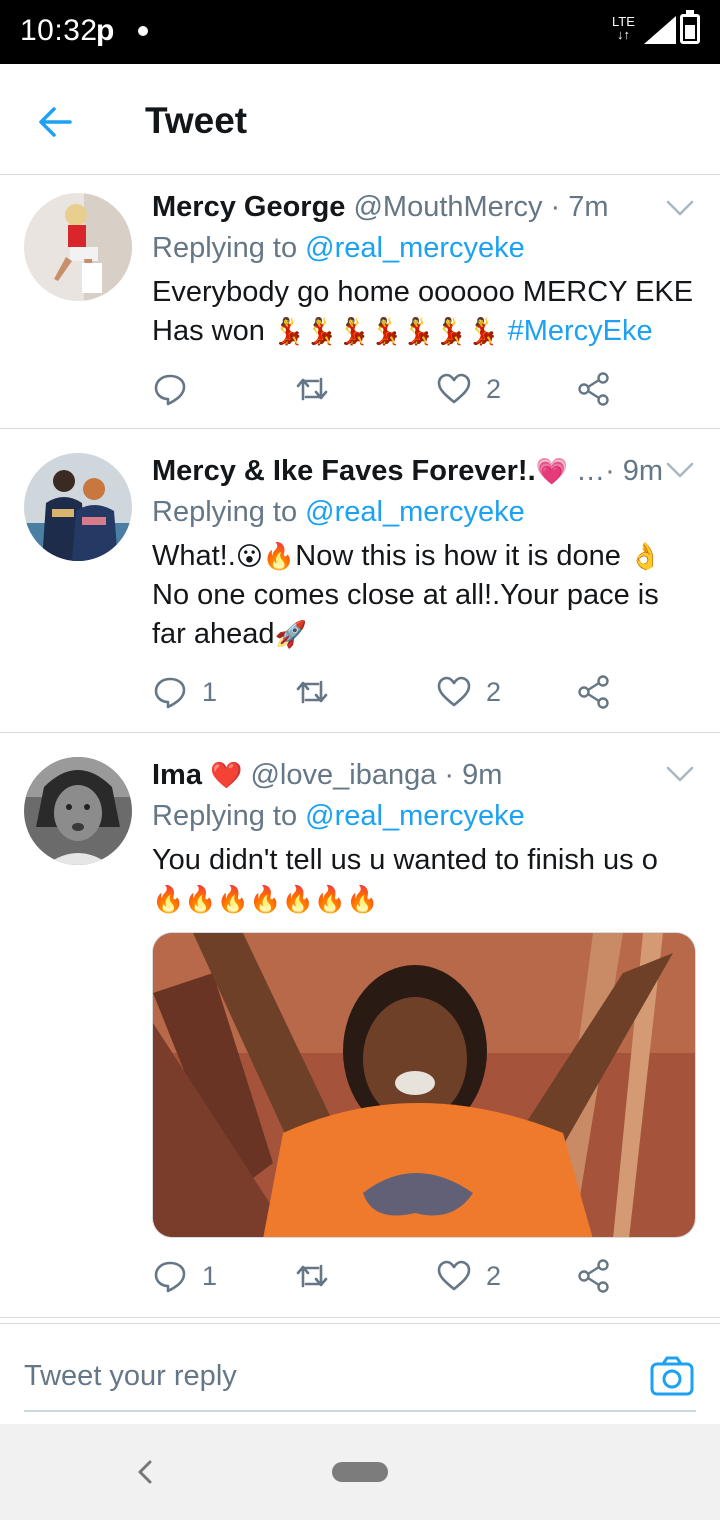 The width and height of the screenshot is (720, 1520). Describe the element at coordinates (59, 30) in the screenshot. I see `status-time: 10:32` at that location.